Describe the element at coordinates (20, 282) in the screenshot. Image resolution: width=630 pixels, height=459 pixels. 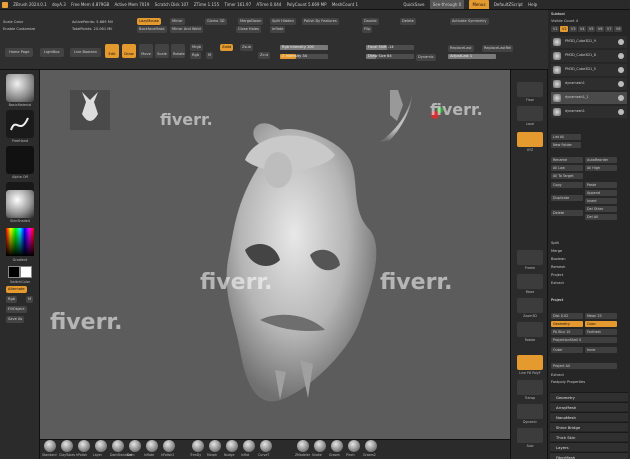
I see `switch-color-button: SwitchColor` at that location.